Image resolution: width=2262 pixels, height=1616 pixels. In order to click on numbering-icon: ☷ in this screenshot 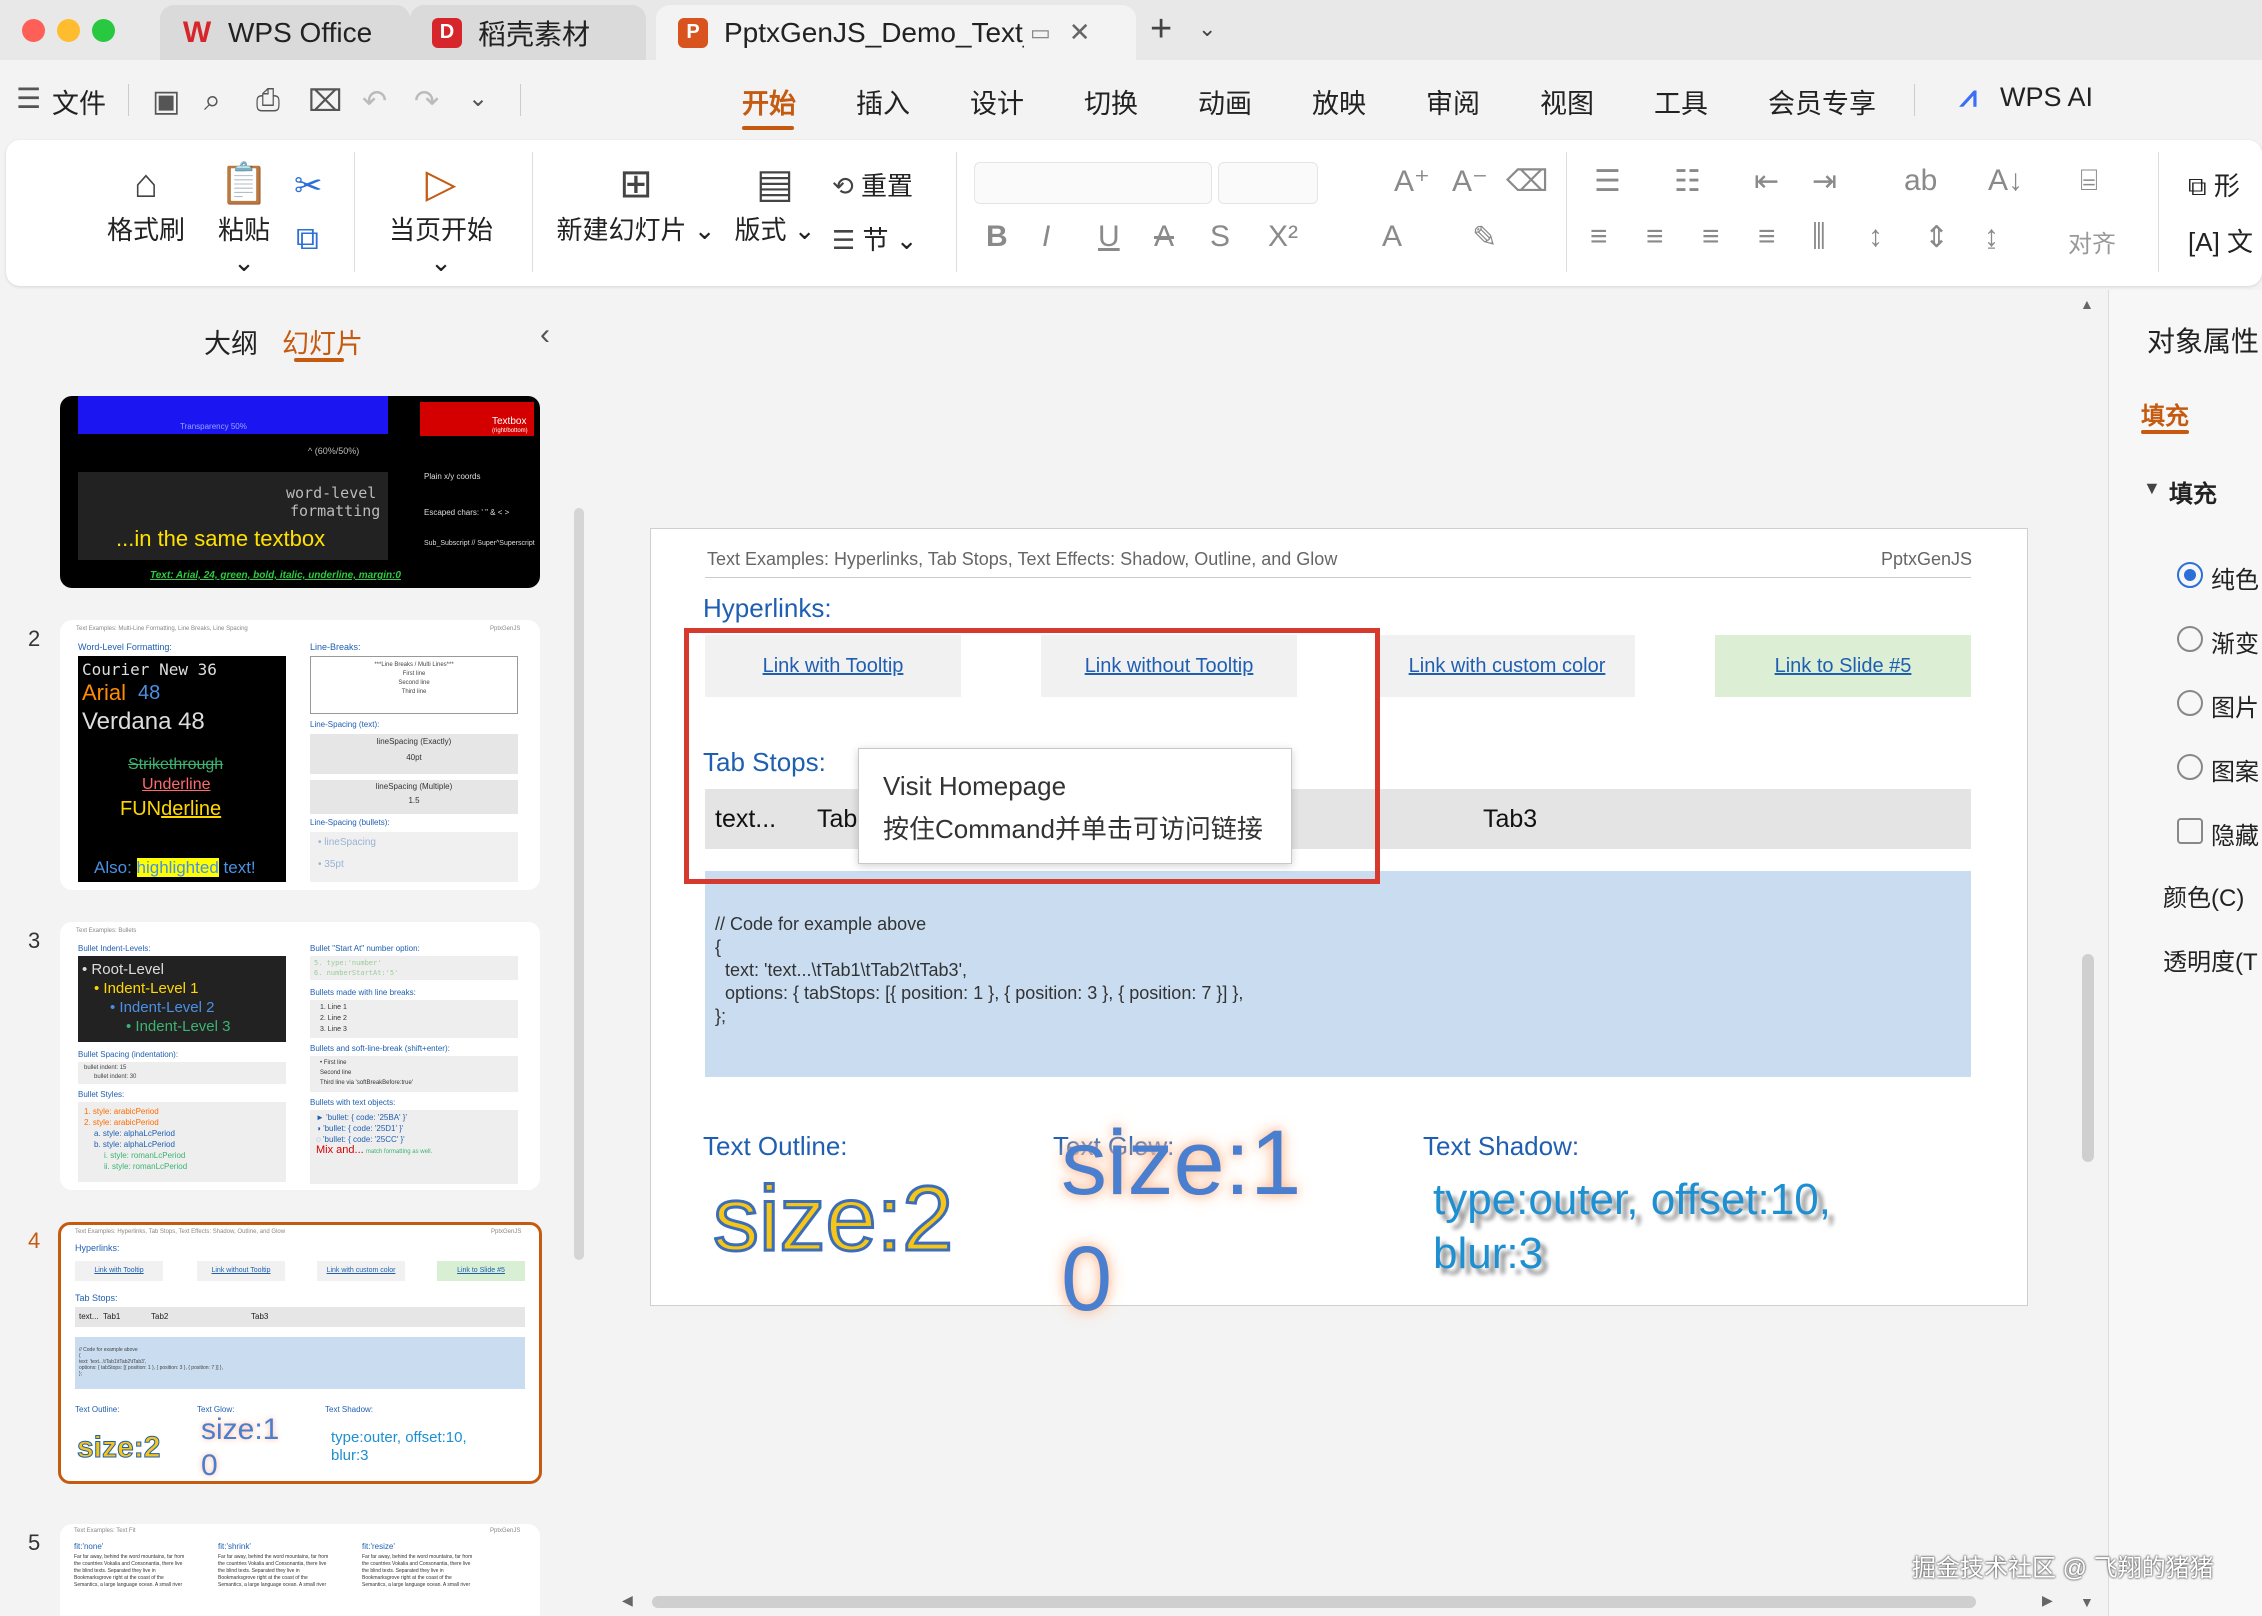, I will do `click(1687, 181)`.